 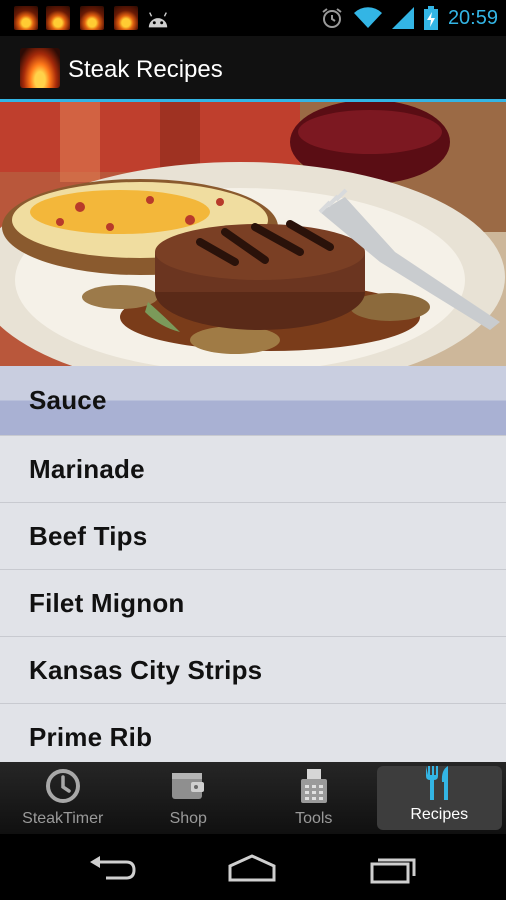 What do you see at coordinates (472, 17) in the screenshot?
I see `status-clock: 20:59` at bounding box center [472, 17].